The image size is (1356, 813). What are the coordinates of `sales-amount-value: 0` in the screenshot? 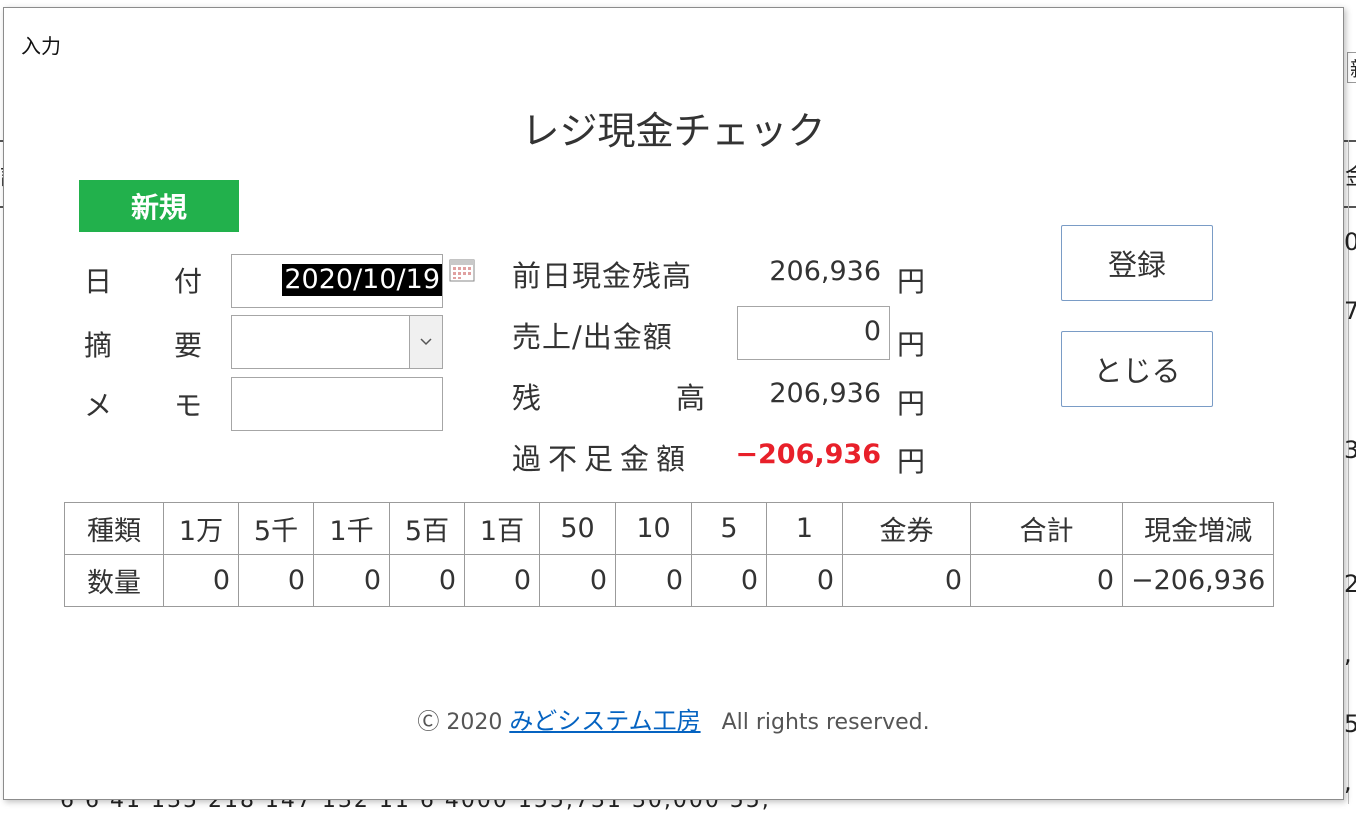 It's located at (872, 331).